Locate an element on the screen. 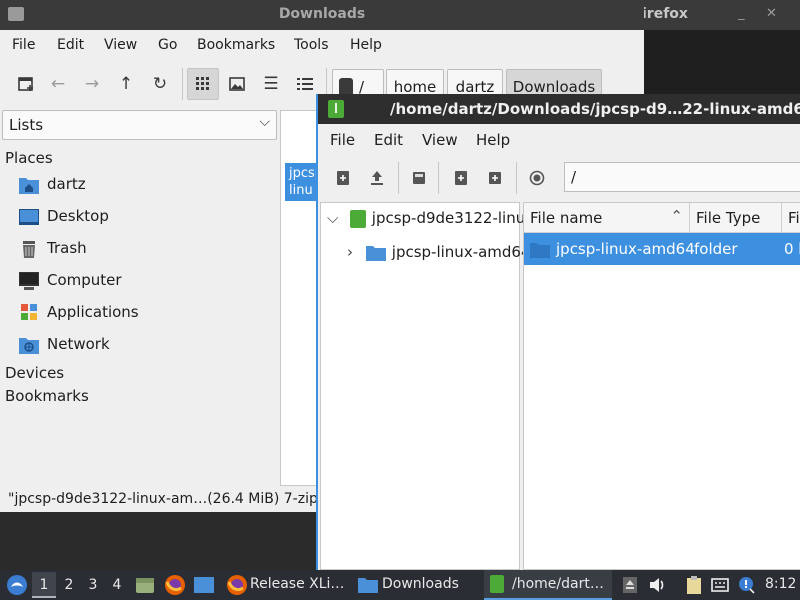 Image resolution: width=800 pixels, height=600 pixels. background-window is located at coordinates (720, 63).